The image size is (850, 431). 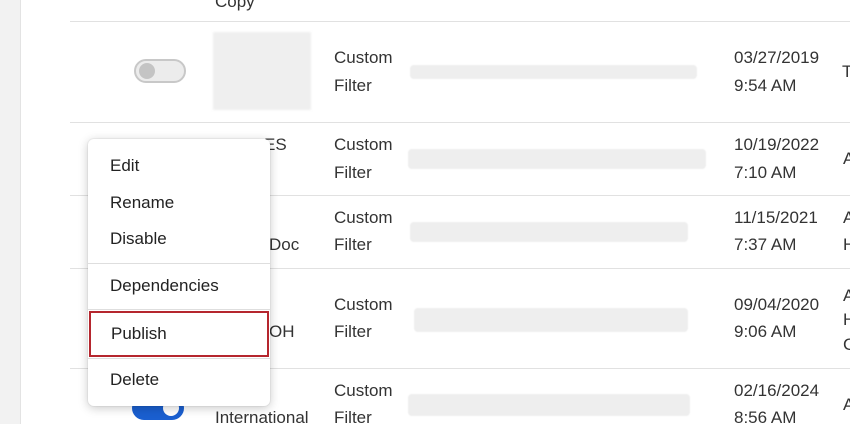 I want to click on row-4-type-line1: Custom, so click(x=363, y=304).